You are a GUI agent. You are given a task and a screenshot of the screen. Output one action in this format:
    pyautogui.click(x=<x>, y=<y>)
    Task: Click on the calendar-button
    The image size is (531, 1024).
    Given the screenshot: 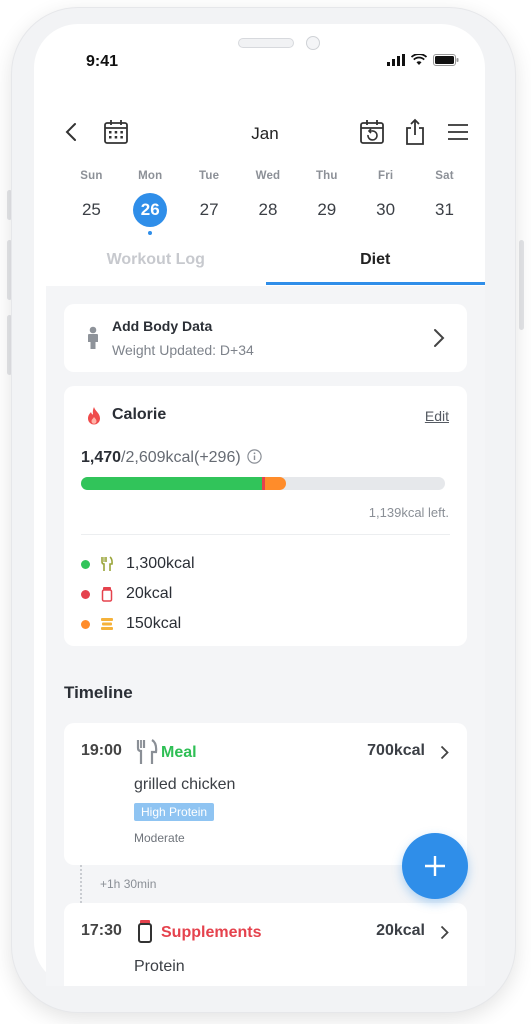 What is the action you would take?
    pyautogui.click(x=116, y=132)
    